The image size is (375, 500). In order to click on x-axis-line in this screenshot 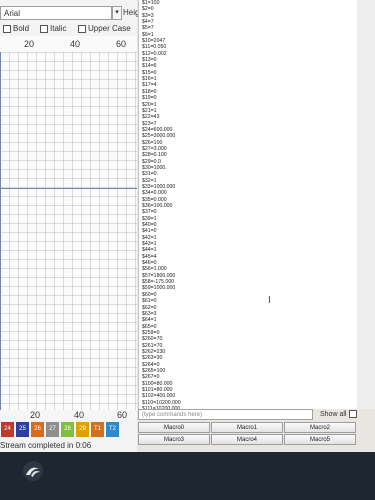, I will do `click(68, 188)`.